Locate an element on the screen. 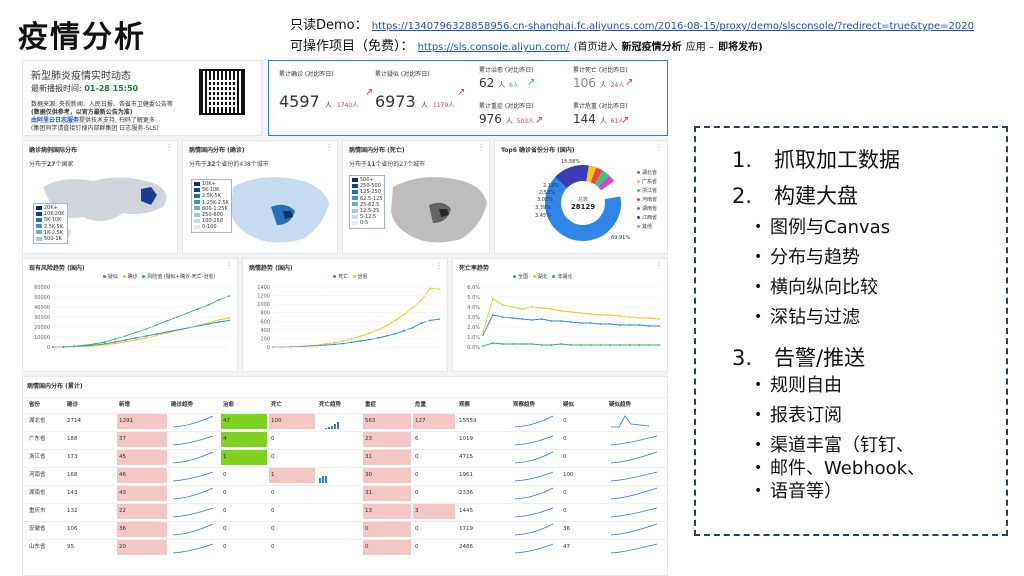 Image resolution: width=1024 pixels, height=576 pixels. sparkline is located at coordinates (534, 548).